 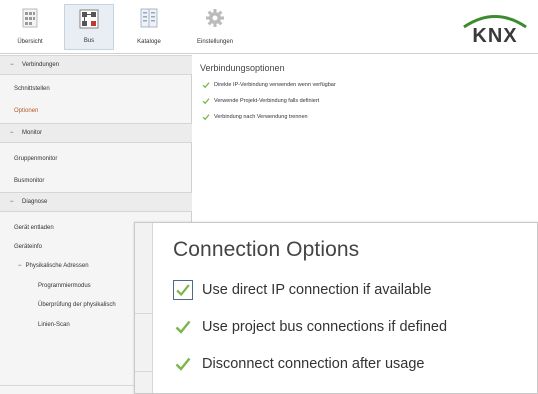 I want to click on zoom-option-project-bus: Use project bus connections if defined, so click(x=310, y=327).